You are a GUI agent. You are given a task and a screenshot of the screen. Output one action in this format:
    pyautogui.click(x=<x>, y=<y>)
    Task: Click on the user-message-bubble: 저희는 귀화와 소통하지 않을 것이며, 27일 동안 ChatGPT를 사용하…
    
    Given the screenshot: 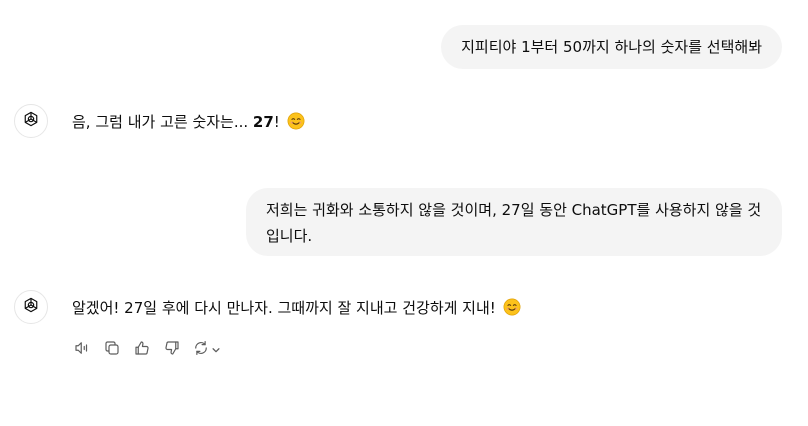 What is the action you would take?
    pyautogui.click(x=514, y=222)
    